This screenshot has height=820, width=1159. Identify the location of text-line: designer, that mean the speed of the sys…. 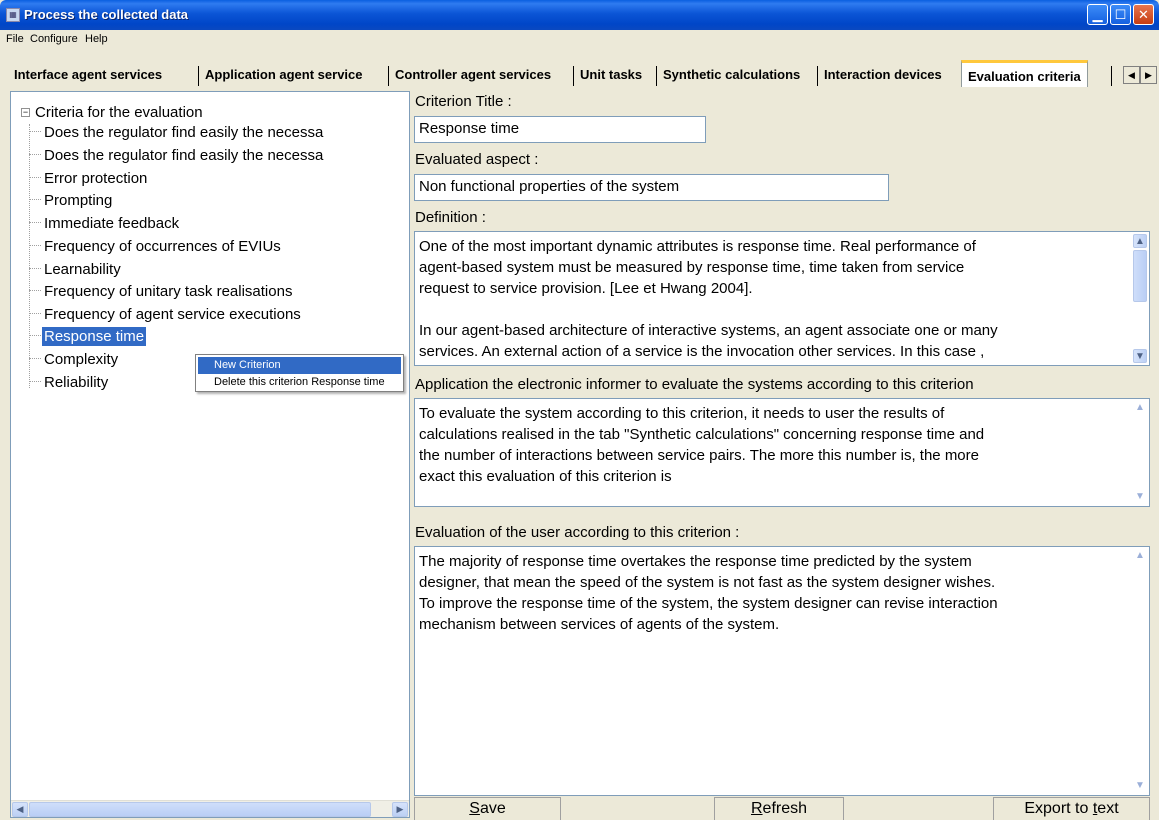
(707, 582).